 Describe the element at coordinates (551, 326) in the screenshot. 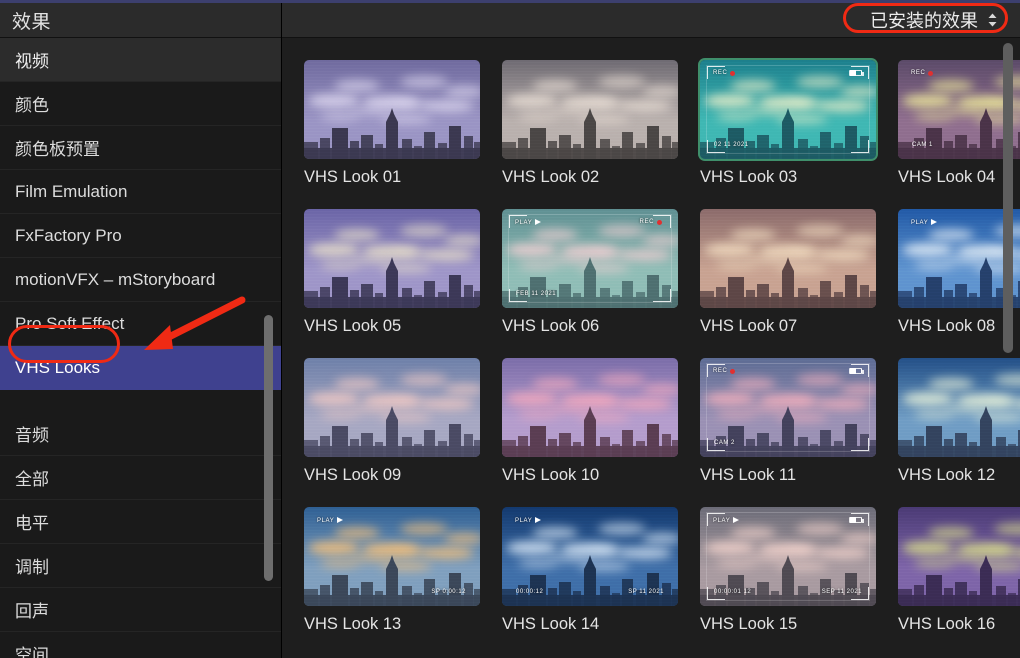

I see `effect-name-label: VHS Look 06` at that location.